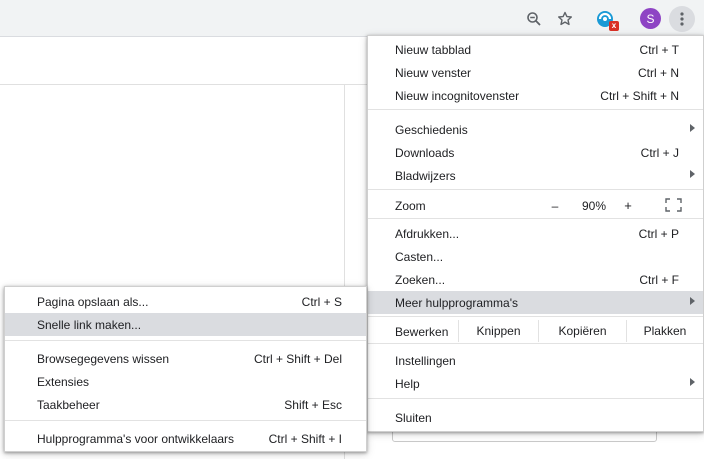  What do you see at coordinates (535, 152) in the screenshot?
I see `menu-item-downloads: Downloads Ctrl + J` at bounding box center [535, 152].